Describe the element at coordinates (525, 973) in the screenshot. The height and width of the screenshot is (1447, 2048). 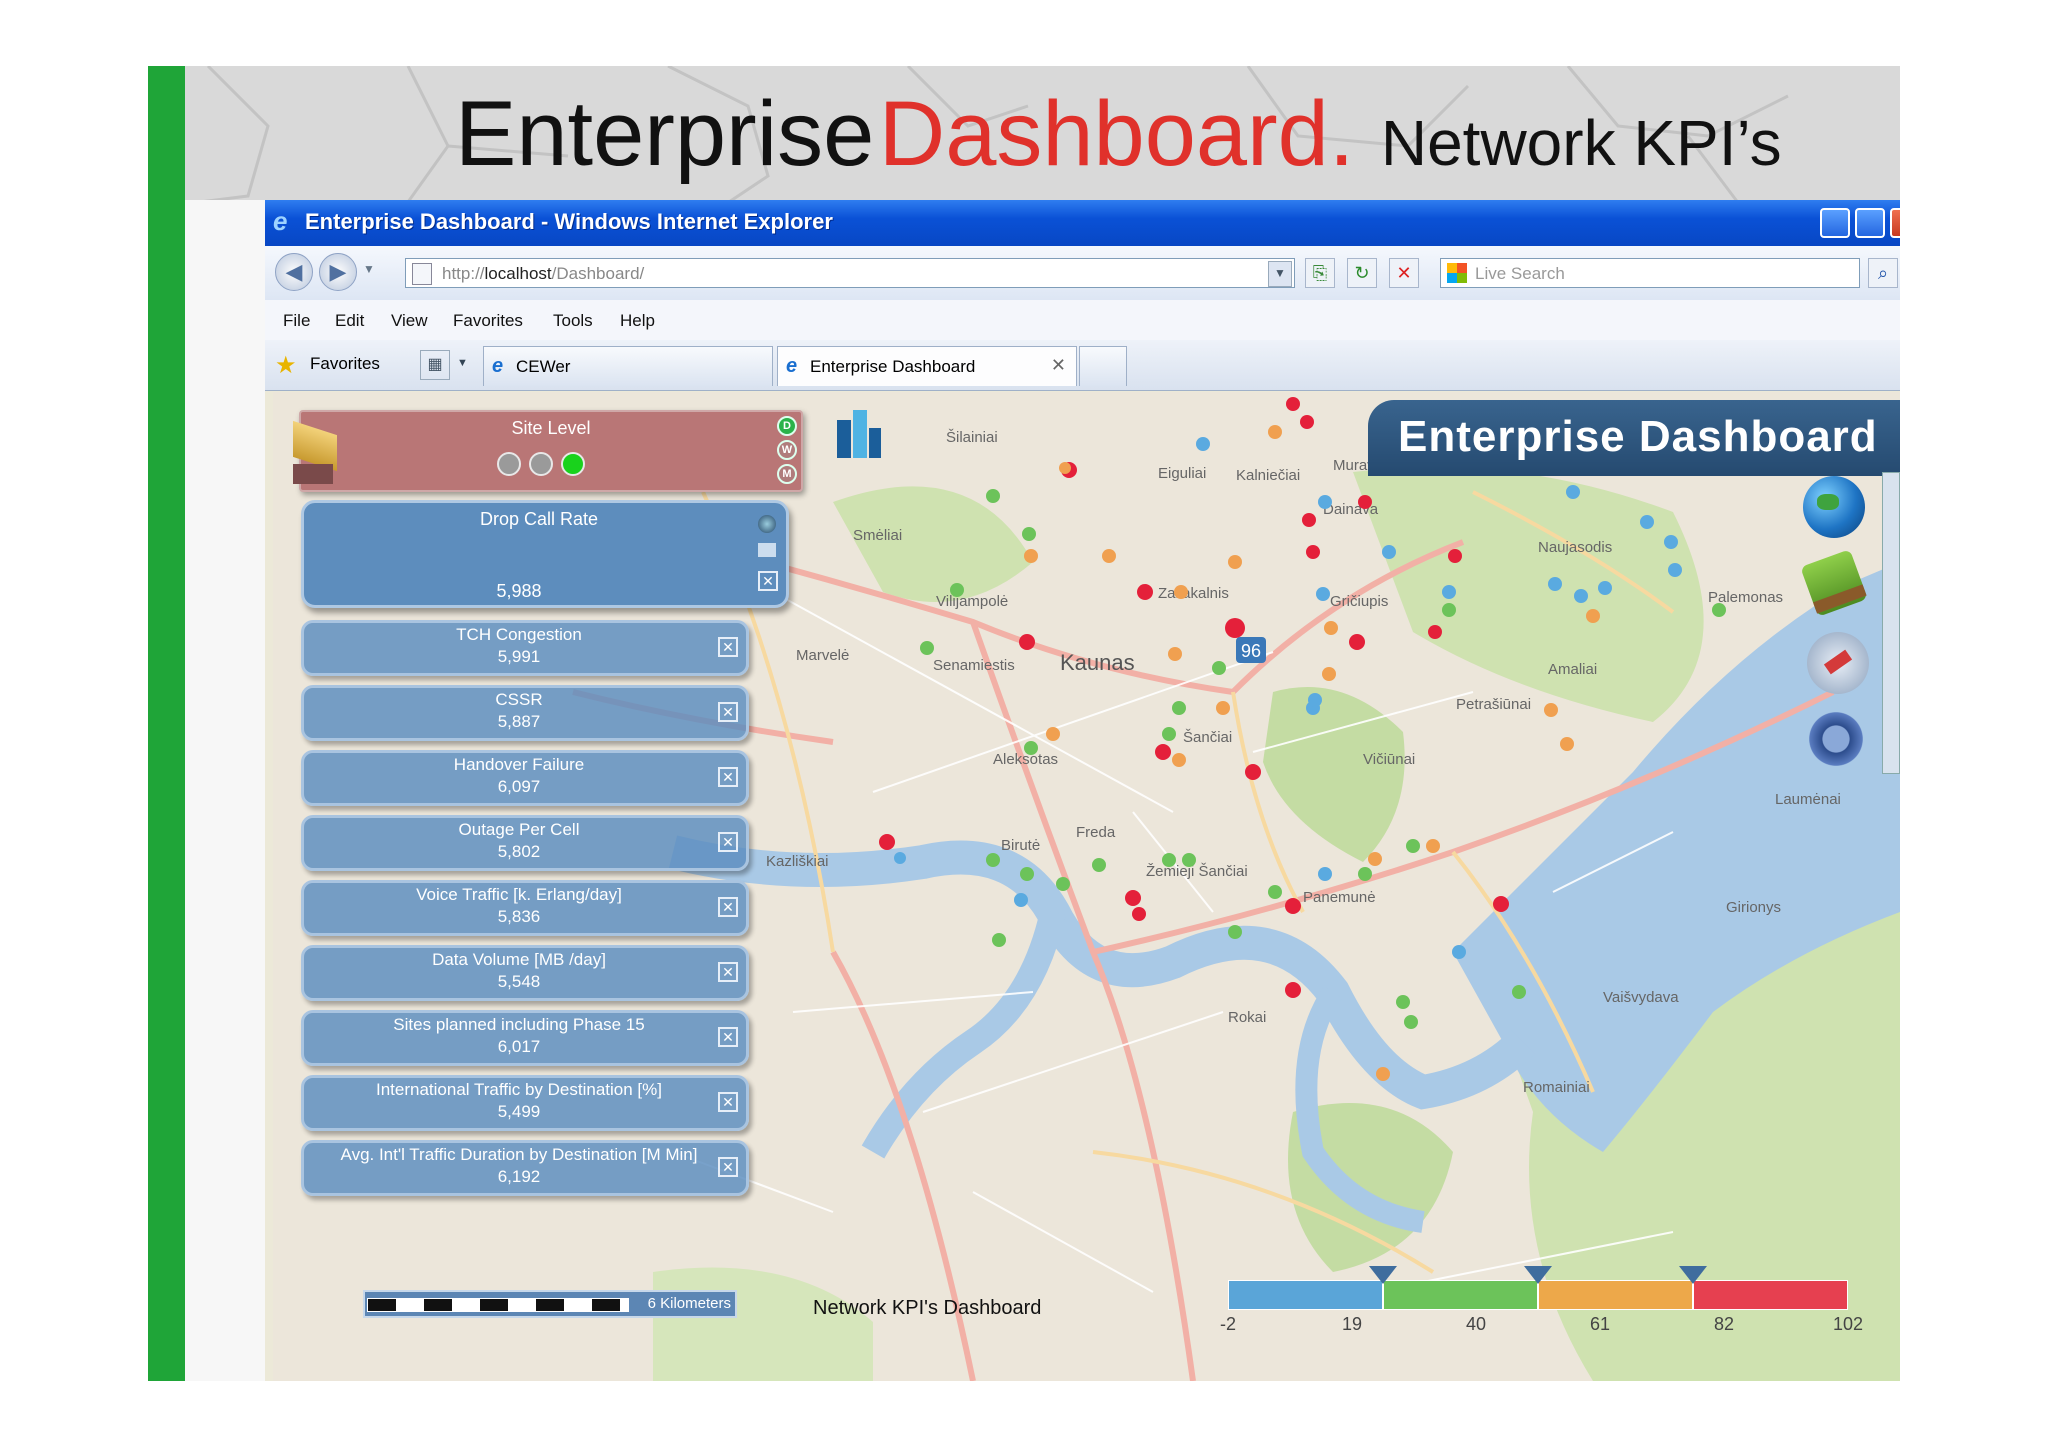
I see `kpi-data-volume: Data Volume [MB /day] 5,548 ✕` at that location.